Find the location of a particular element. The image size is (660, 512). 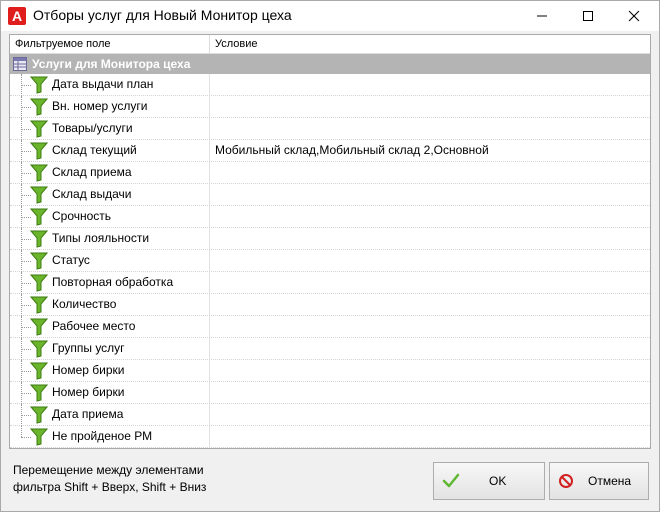

table-row: Товары/услуги is located at coordinates (330, 129).